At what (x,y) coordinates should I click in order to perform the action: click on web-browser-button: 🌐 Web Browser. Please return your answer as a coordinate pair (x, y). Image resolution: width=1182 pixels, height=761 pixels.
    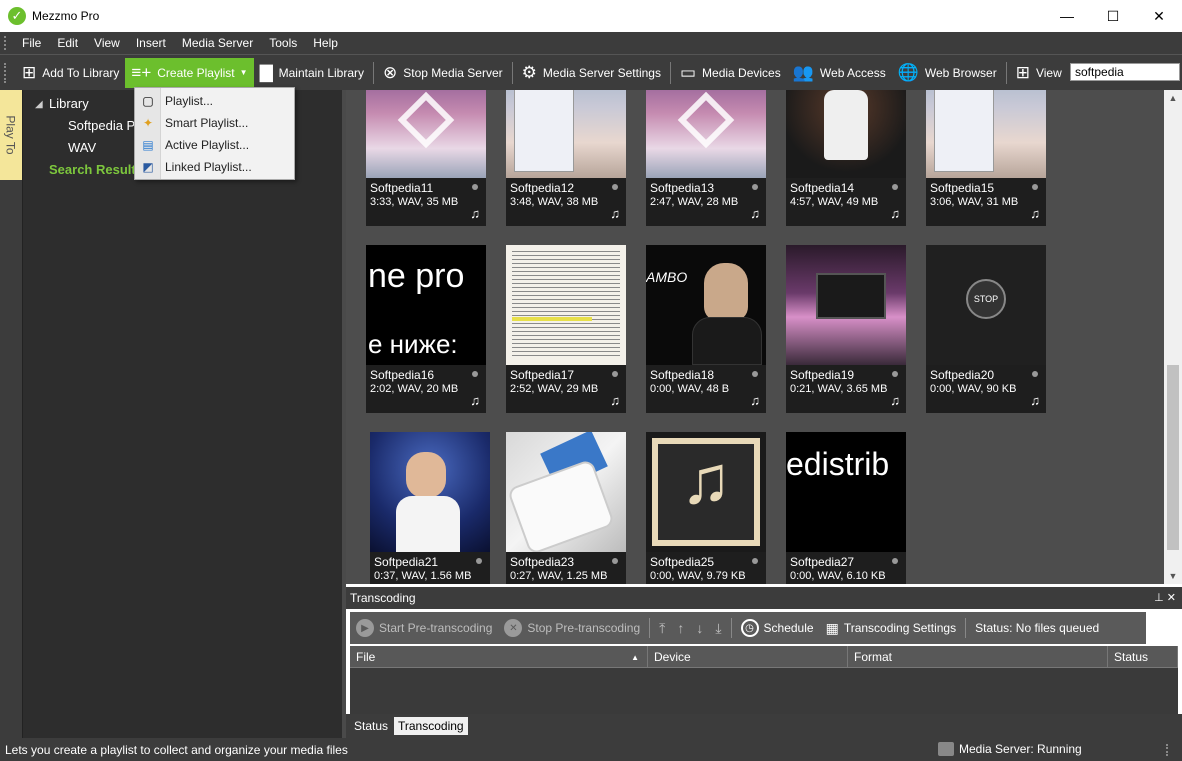
    Looking at the image, I should click on (947, 73).